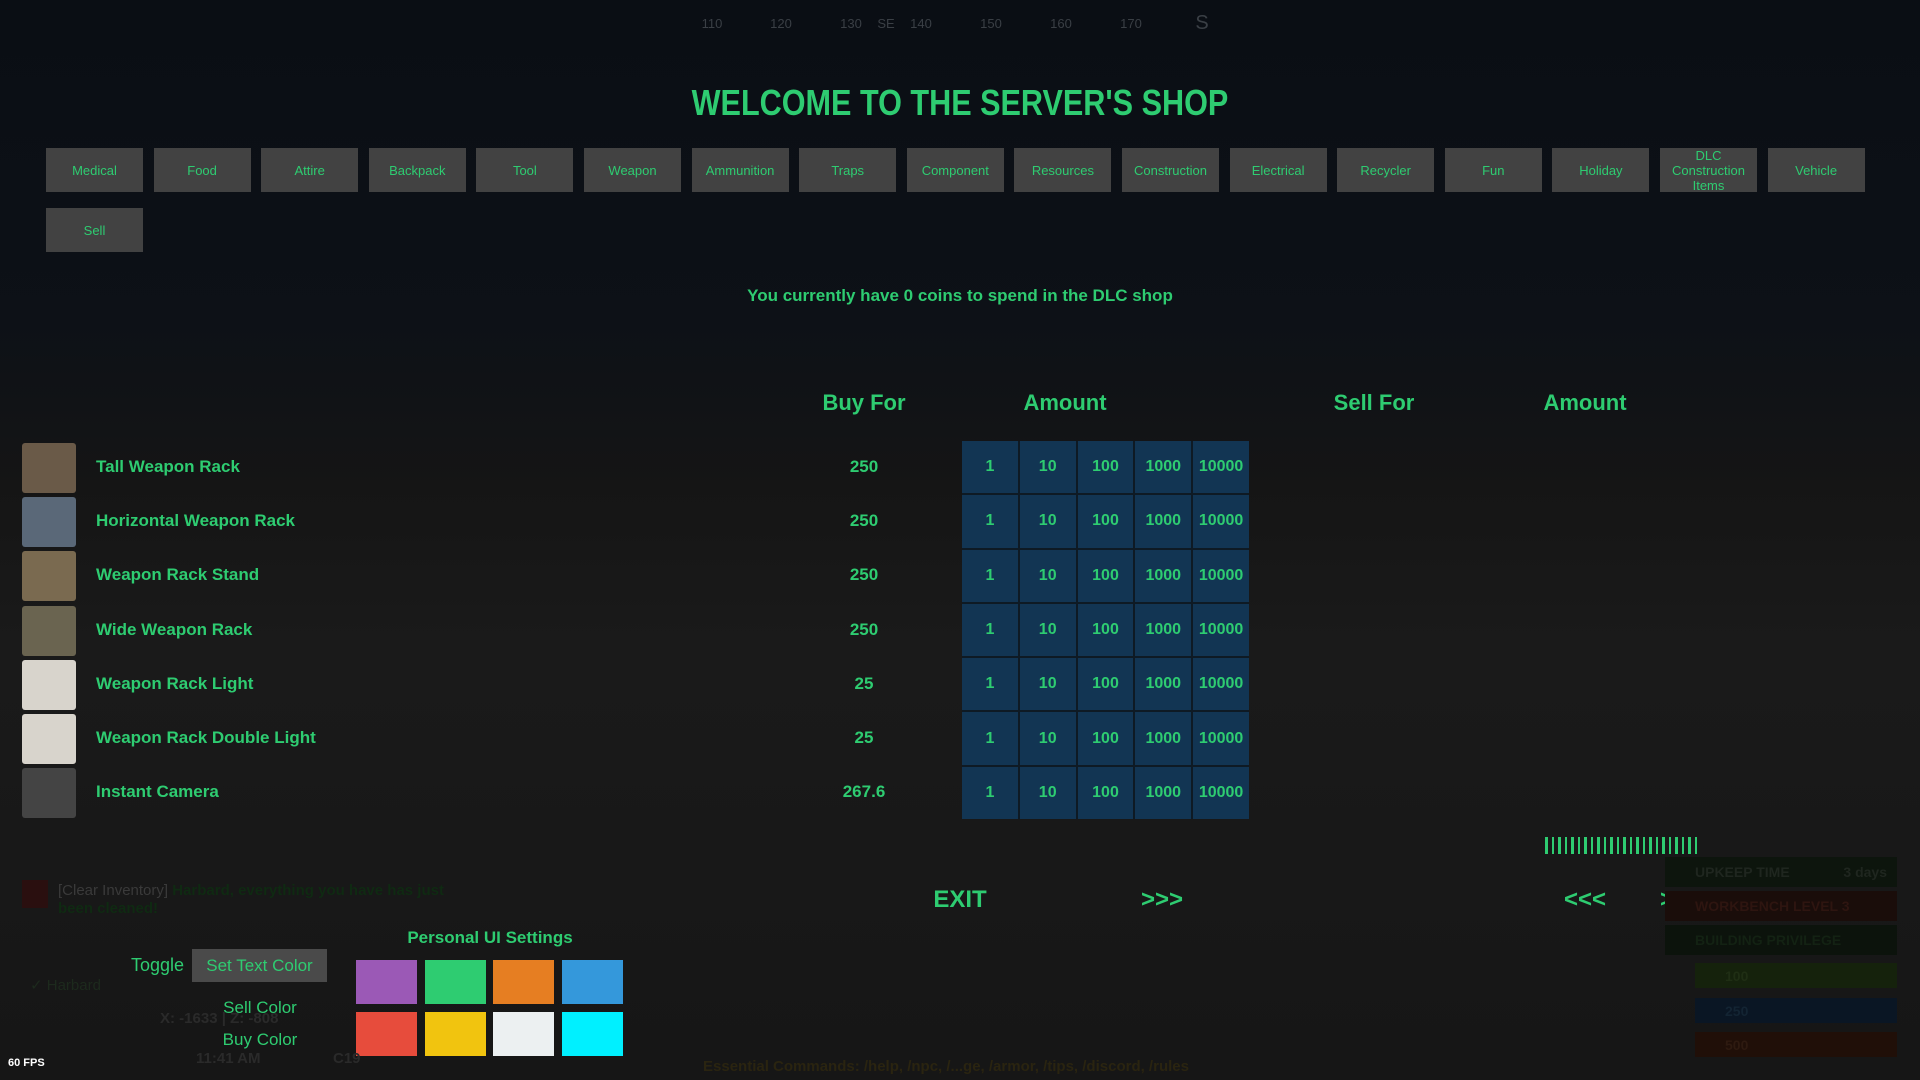 The image size is (1920, 1080). Describe the element at coordinates (864, 402) in the screenshot. I see `header-buy-for: Buy For` at that location.